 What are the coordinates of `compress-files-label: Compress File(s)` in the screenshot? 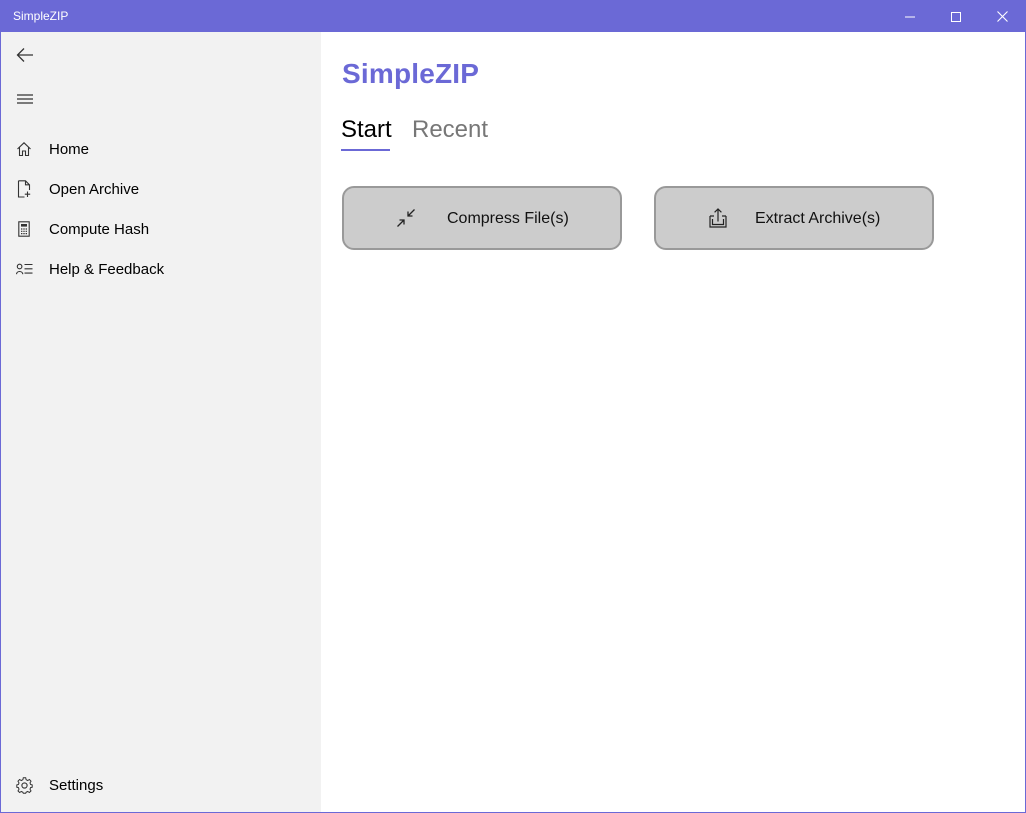 It's located at (508, 218).